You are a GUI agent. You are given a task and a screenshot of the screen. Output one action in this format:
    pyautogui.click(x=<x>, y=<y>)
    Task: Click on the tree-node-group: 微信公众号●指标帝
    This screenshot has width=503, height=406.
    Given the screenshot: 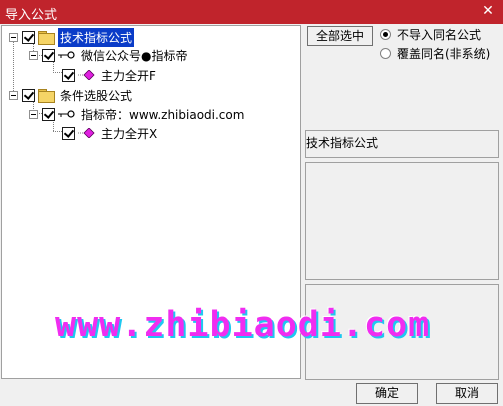 What is the action you would take?
    pyautogui.click(x=109, y=55)
    